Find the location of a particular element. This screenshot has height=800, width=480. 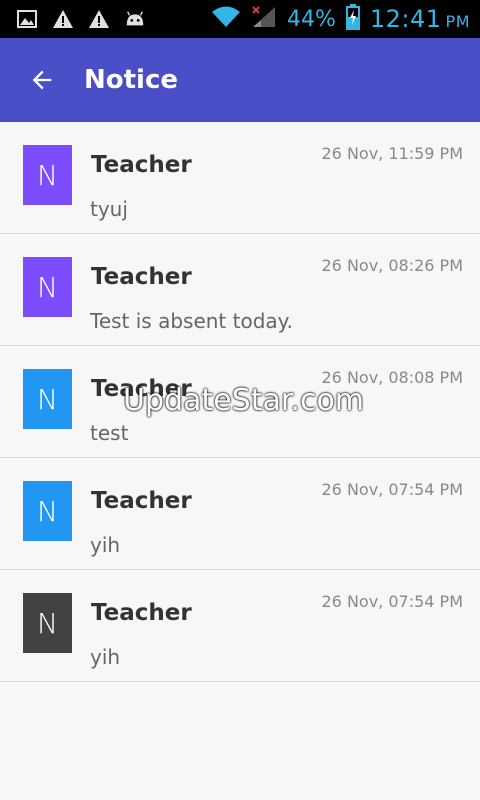

notice-item: N Teacher 26 Nov, 08:08 PM test is located at coordinates (240, 402).